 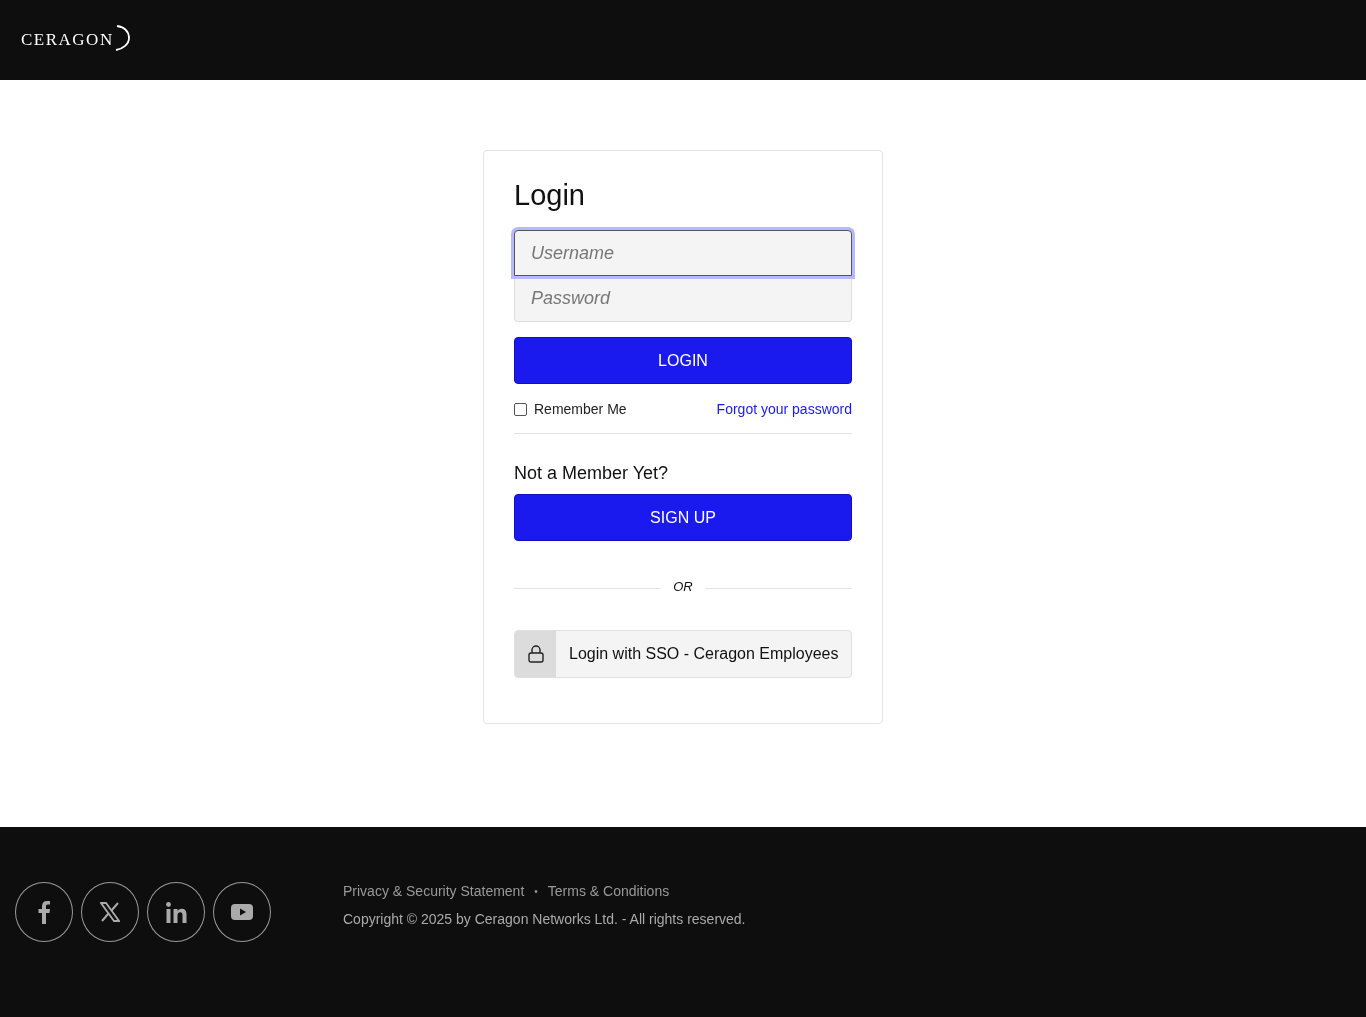 I want to click on username-field: Username, so click(x=683, y=253).